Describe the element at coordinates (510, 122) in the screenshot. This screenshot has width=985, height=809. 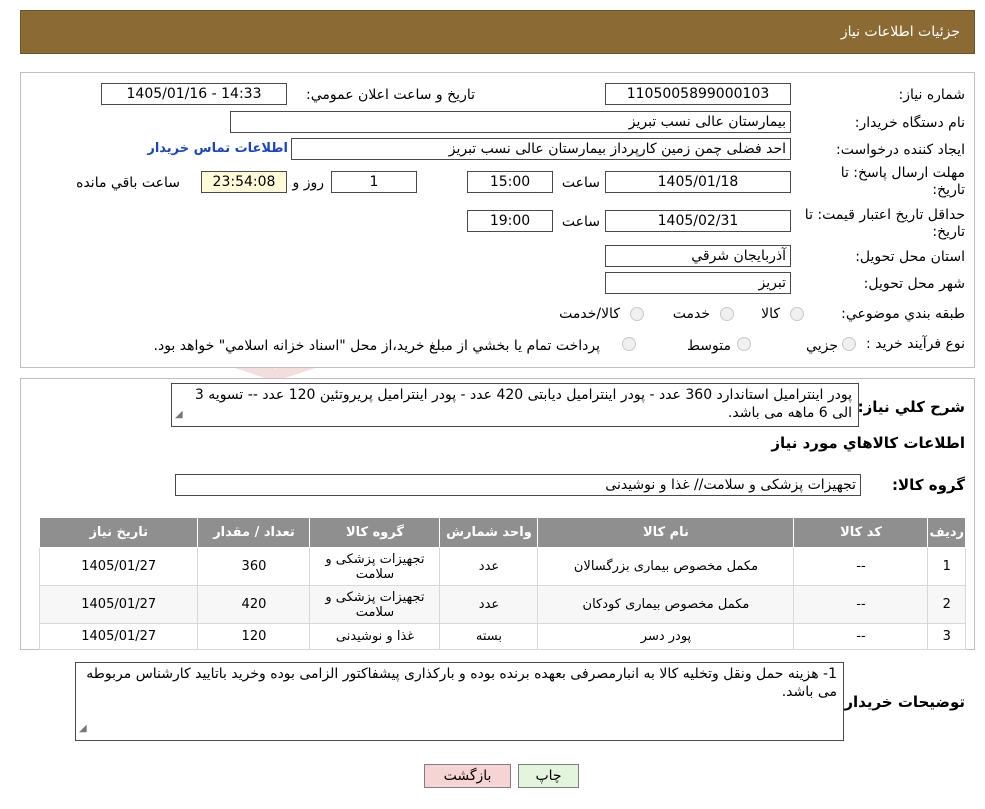
I see `buyer-field: بیمارستان عالی نسب تبریز` at that location.